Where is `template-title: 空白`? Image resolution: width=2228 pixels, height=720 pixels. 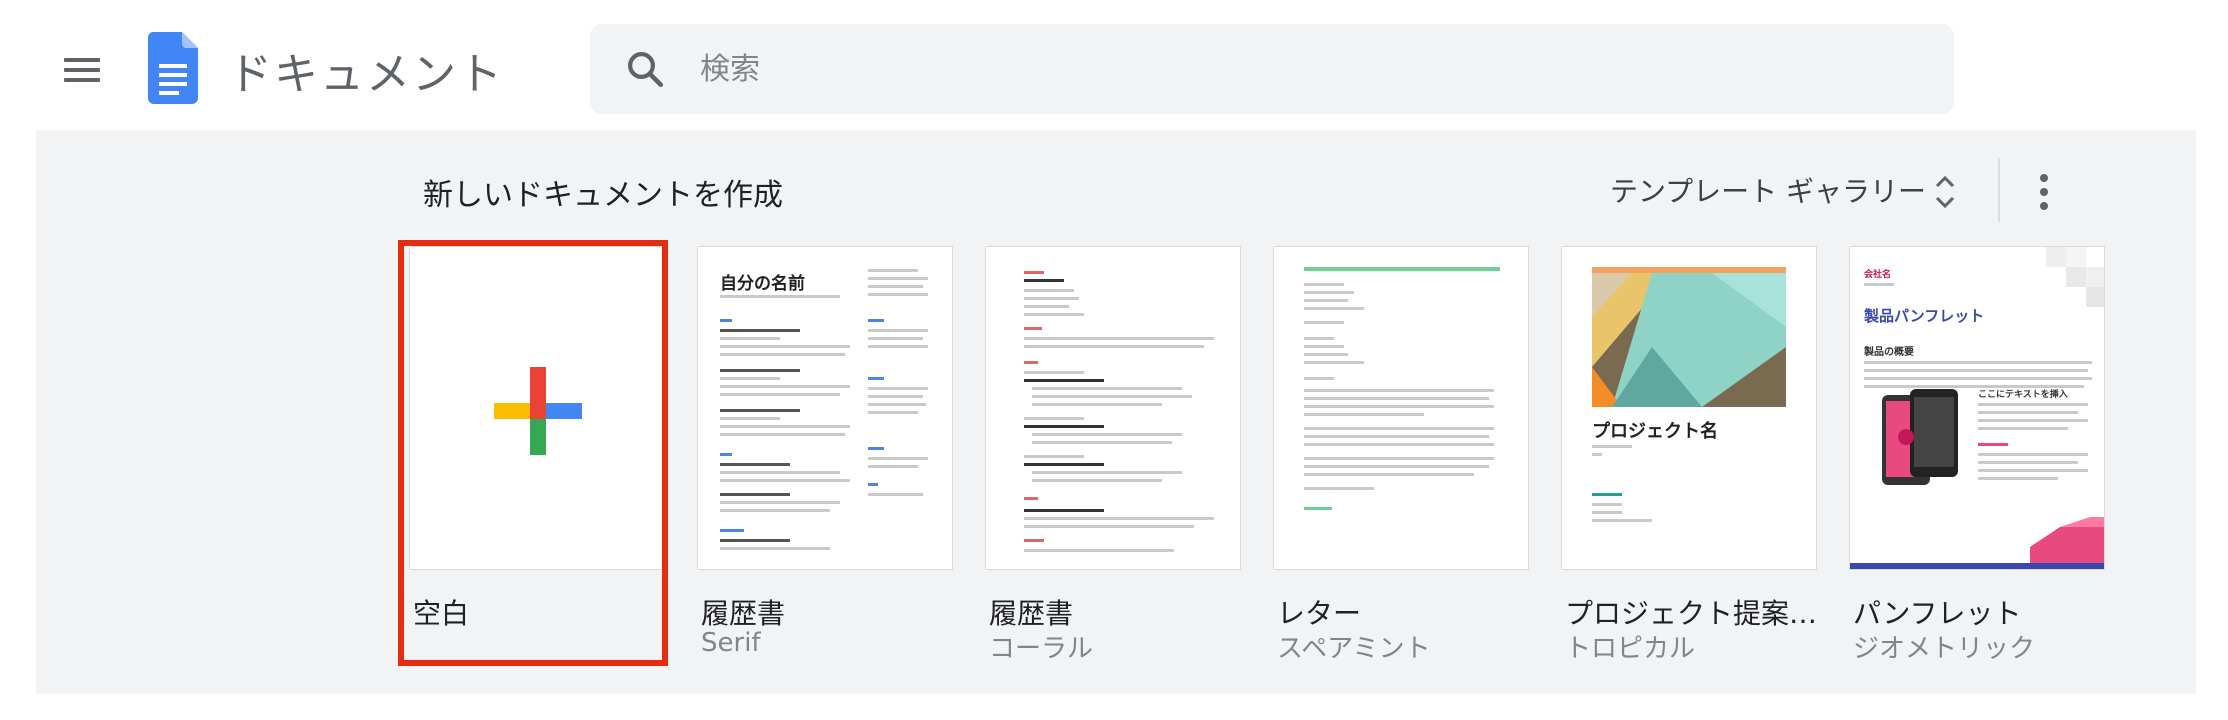
template-title: 空白 is located at coordinates (441, 613).